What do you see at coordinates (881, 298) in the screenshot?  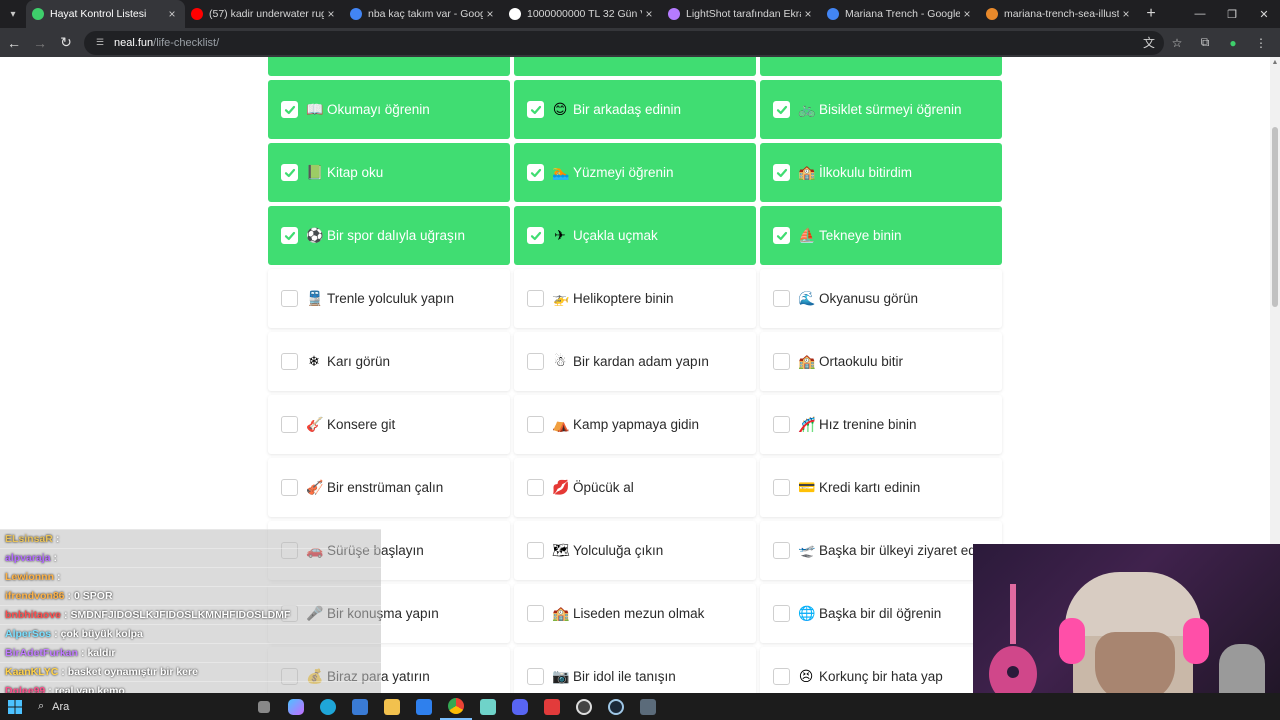 I see `checklist-item: 🌊 Okyanusu görün` at bounding box center [881, 298].